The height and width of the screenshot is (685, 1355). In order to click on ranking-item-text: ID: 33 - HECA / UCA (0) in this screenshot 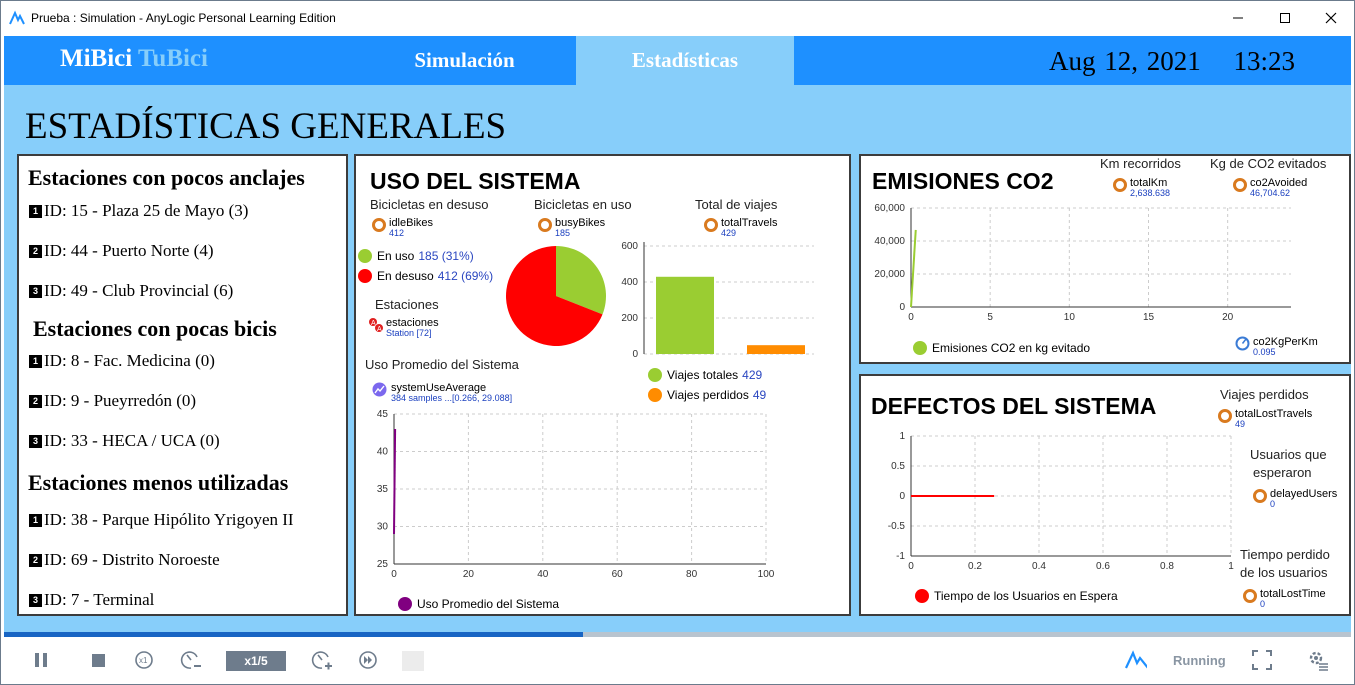, I will do `click(132, 440)`.